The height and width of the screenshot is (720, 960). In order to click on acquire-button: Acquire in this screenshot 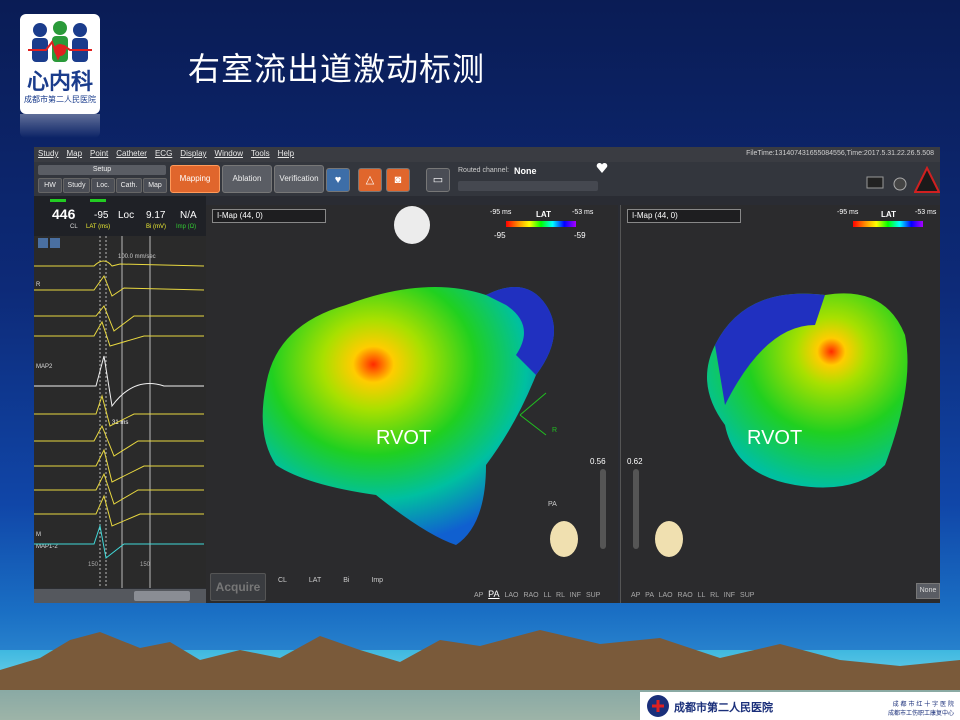, I will do `click(238, 587)`.